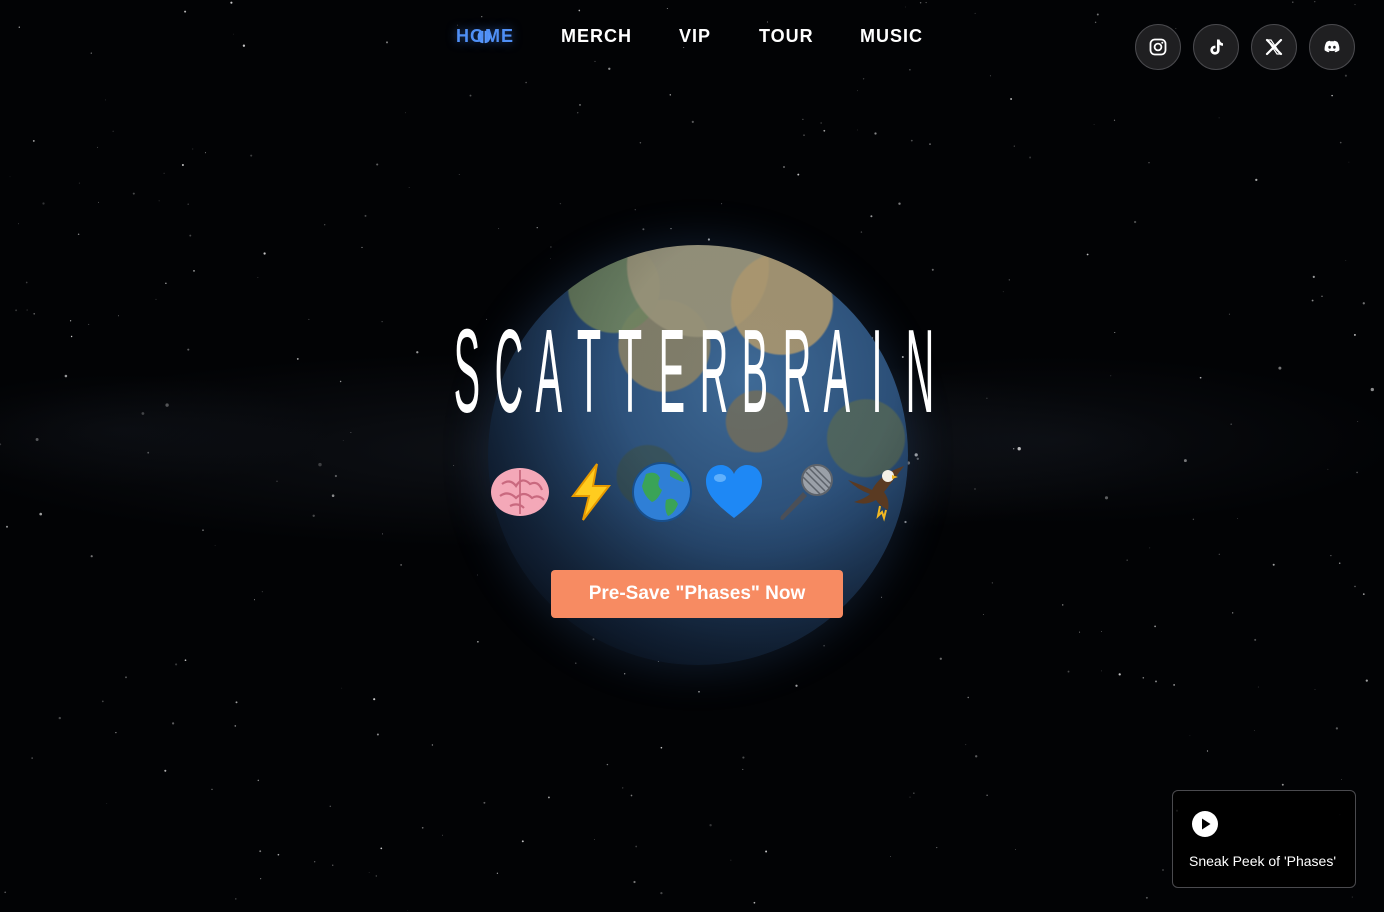 The height and width of the screenshot is (912, 1384). I want to click on hero-title-letter: S, so click(467, 371).